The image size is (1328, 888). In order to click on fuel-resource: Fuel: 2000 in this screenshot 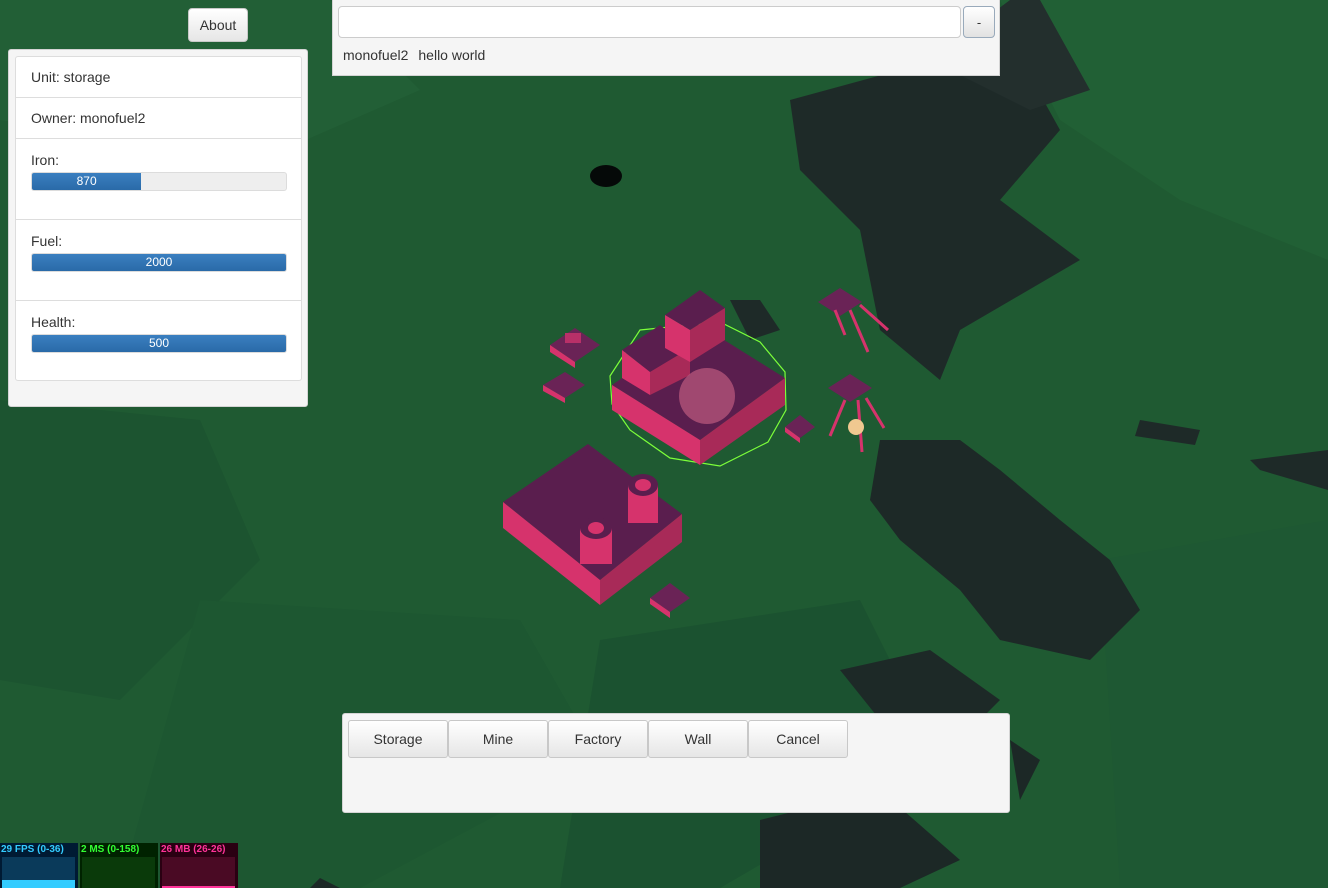, I will do `click(158, 260)`.